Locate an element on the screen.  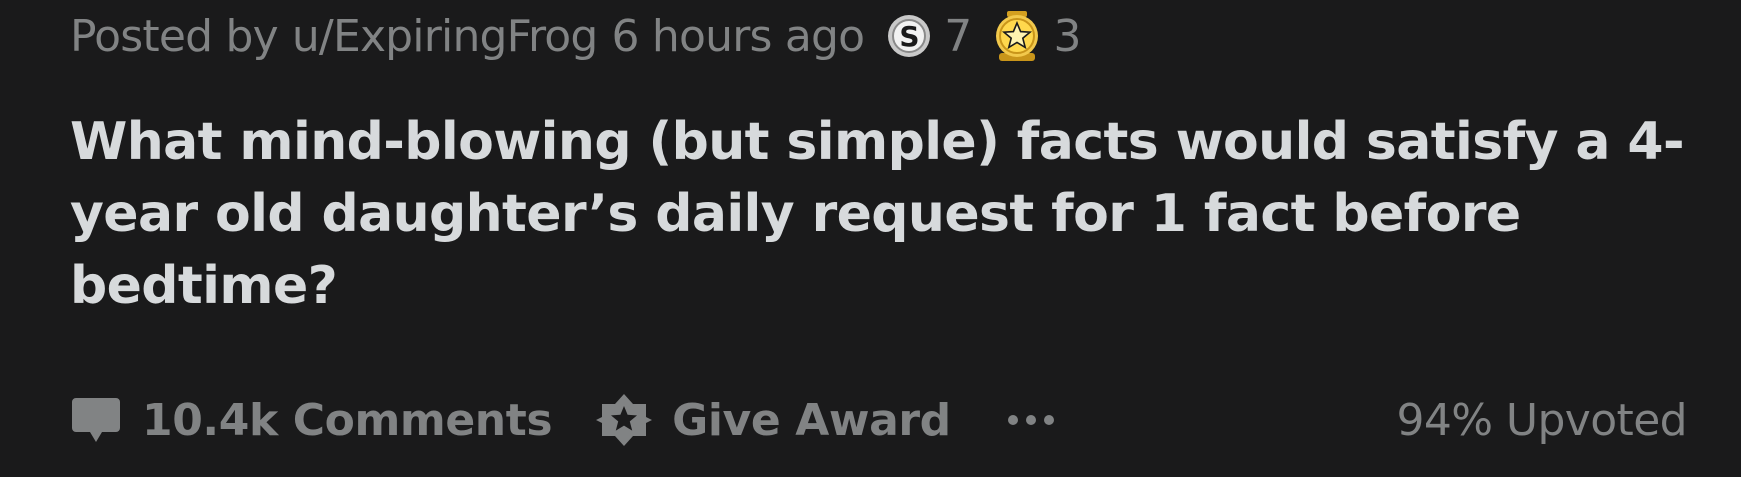
more-options-button is located at coordinates (1031, 420).